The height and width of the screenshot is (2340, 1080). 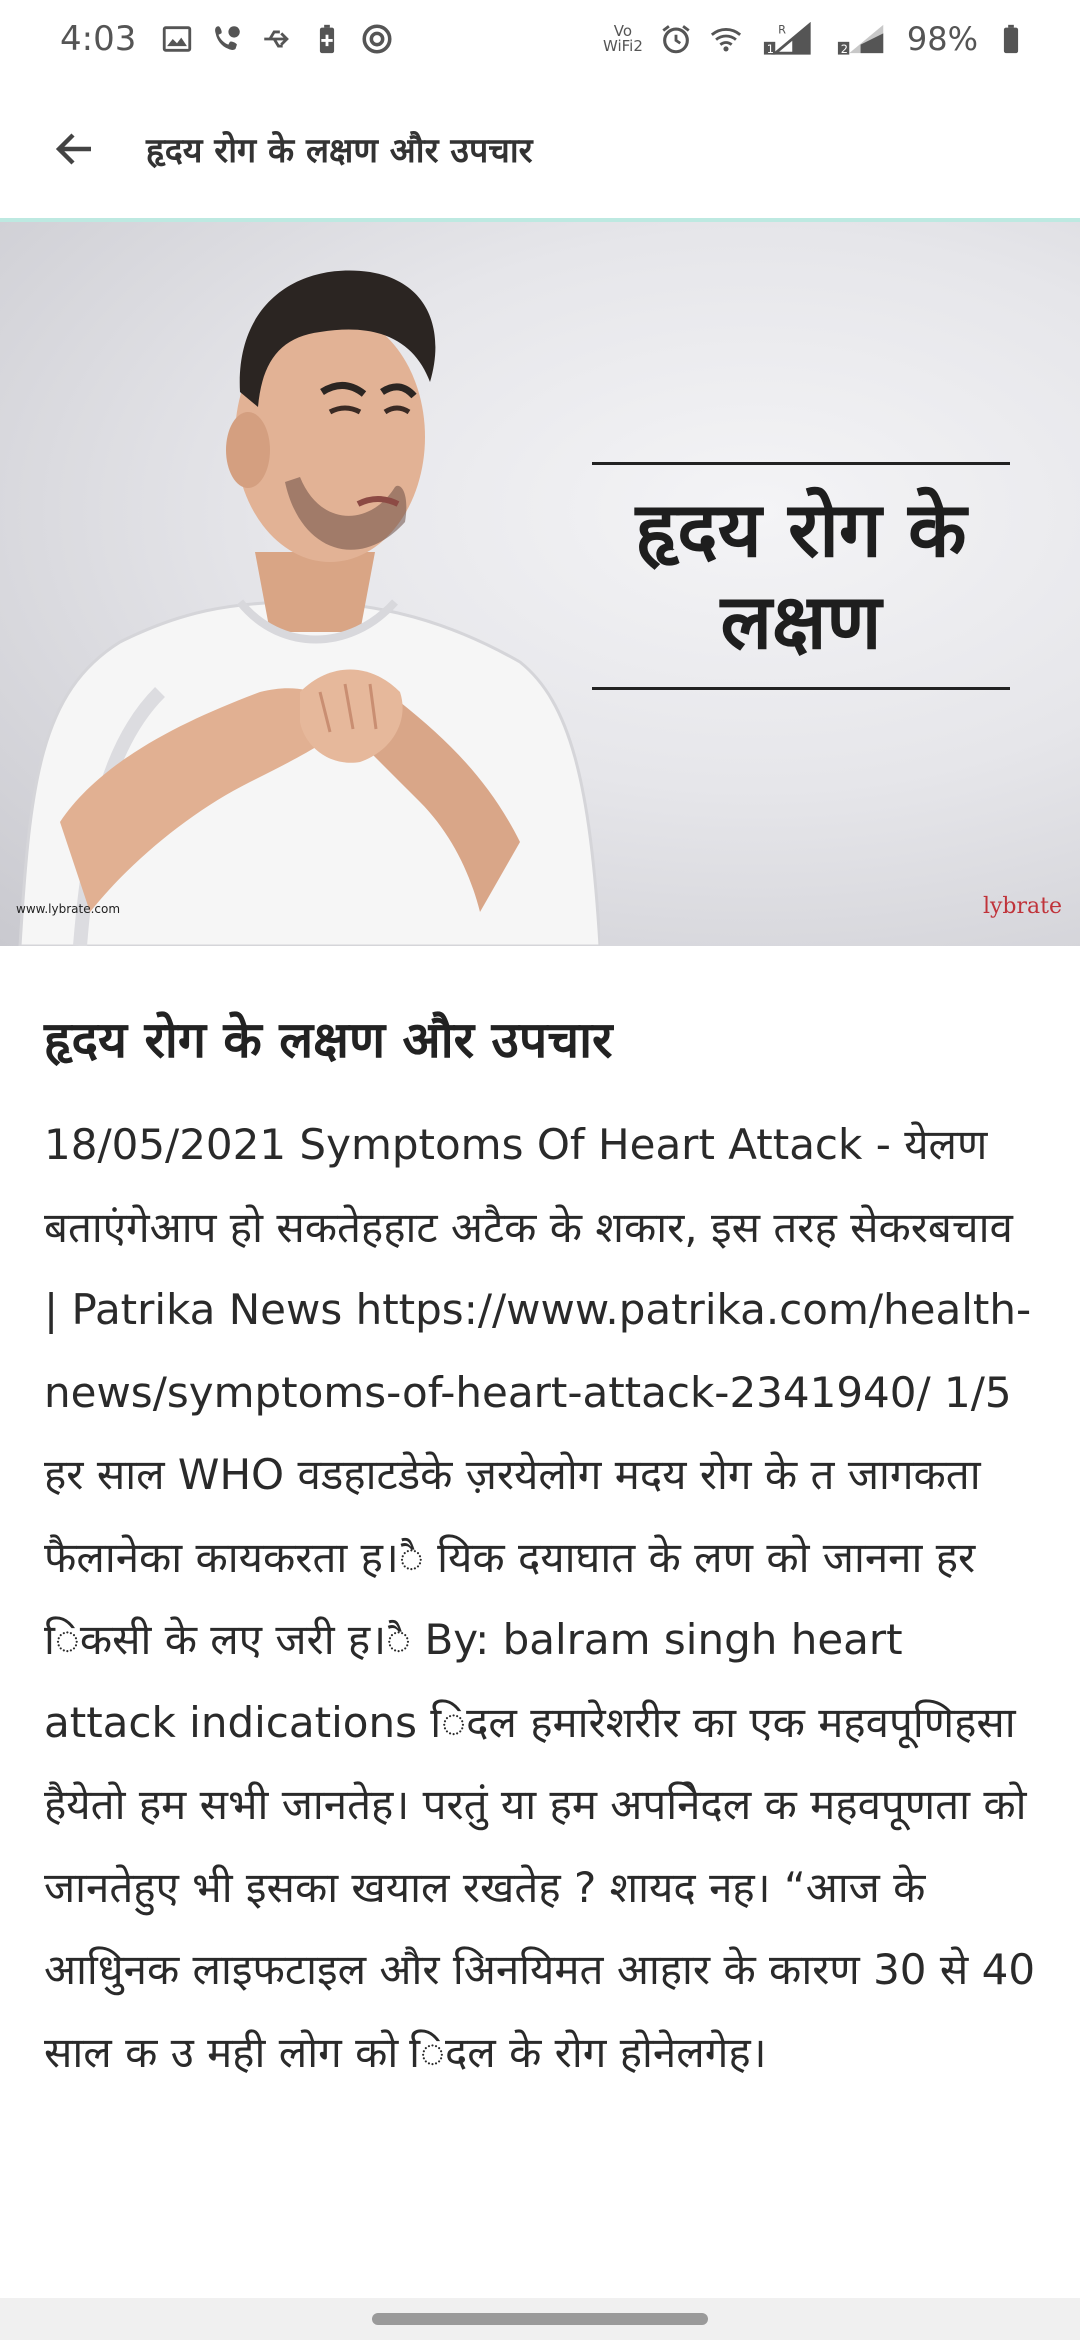 I want to click on hero-site-watermark: www.lybrate.com, so click(x=68, y=909).